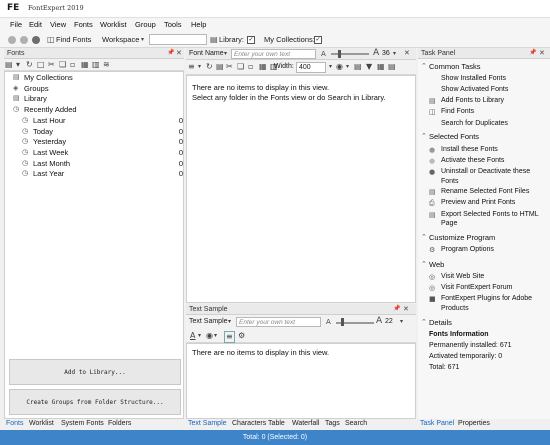 This screenshot has width=550, height=445. What do you see at coordinates (198, 24) in the screenshot?
I see `menu-help: Help` at bounding box center [198, 24].